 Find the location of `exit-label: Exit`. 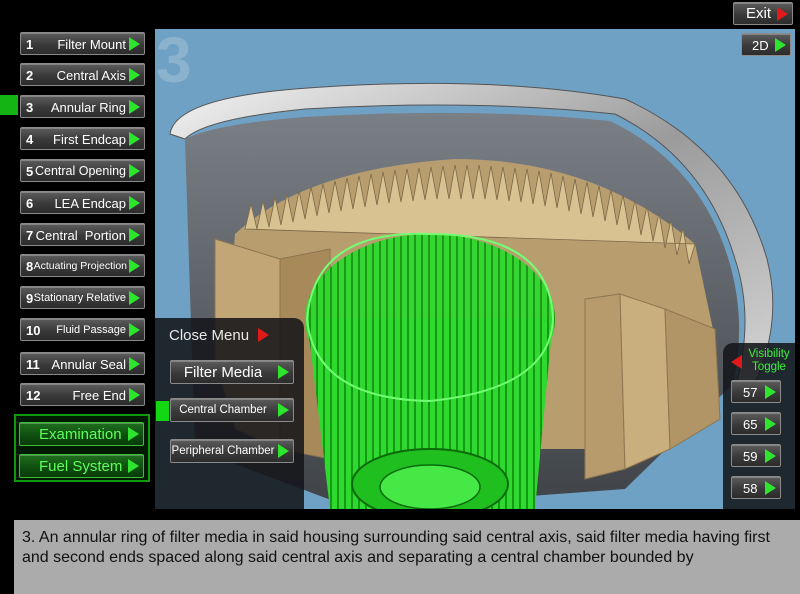

exit-label: Exit is located at coordinates (759, 13).